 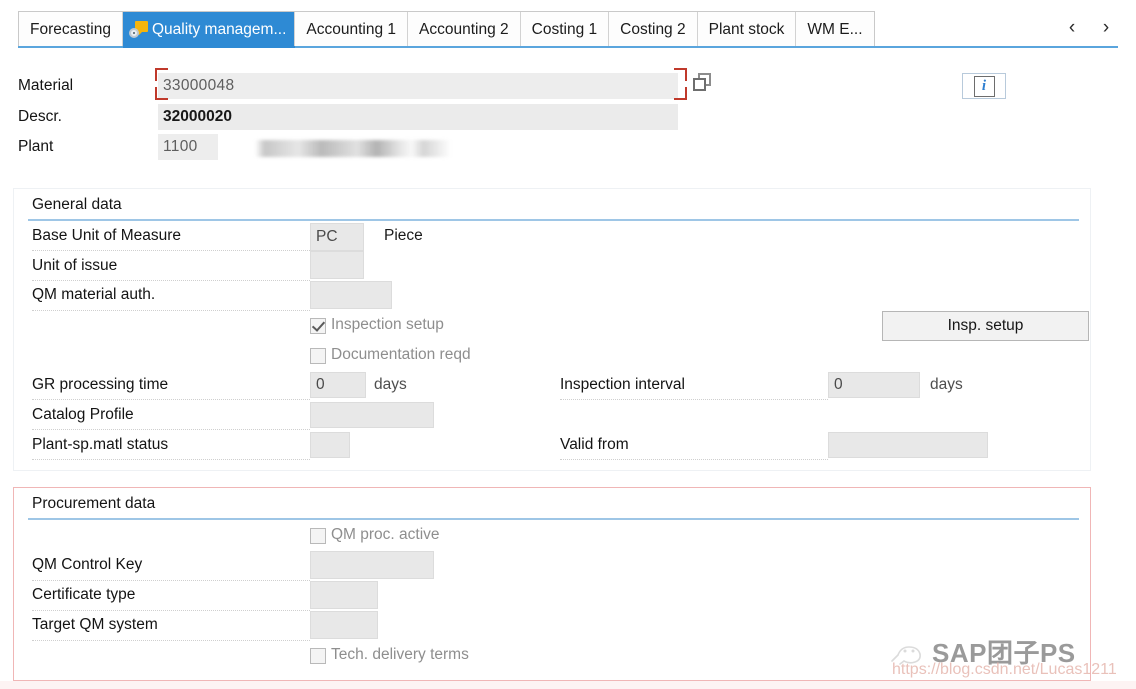 What do you see at coordinates (594, 444) in the screenshot?
I see `valid-from-label: Valid from` at bounding box center [594, 444].